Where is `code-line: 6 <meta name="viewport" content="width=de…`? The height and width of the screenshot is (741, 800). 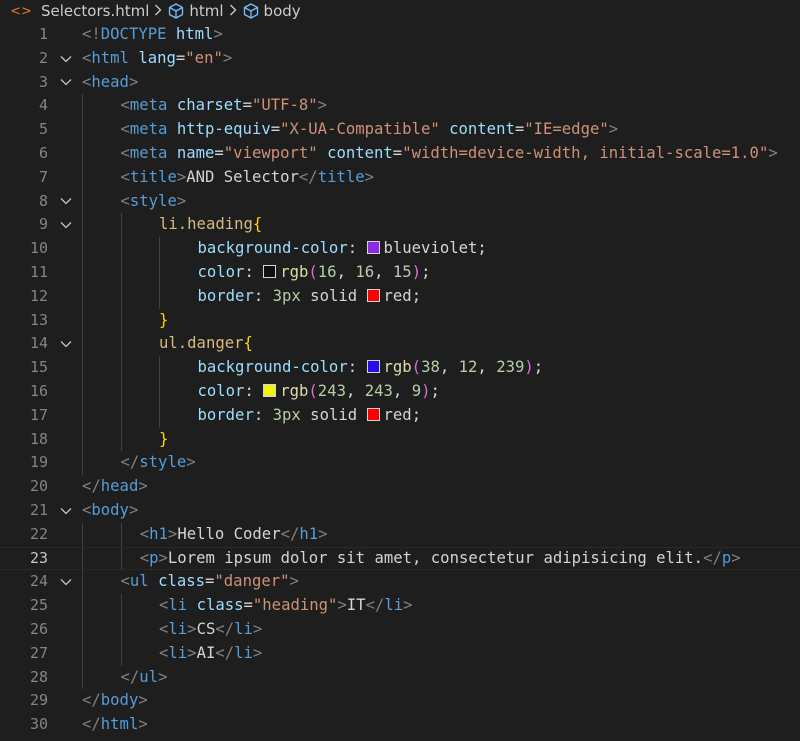
code-line: 6 <meta name="viewport" content="width=de… is located at coordinates (400, 154).